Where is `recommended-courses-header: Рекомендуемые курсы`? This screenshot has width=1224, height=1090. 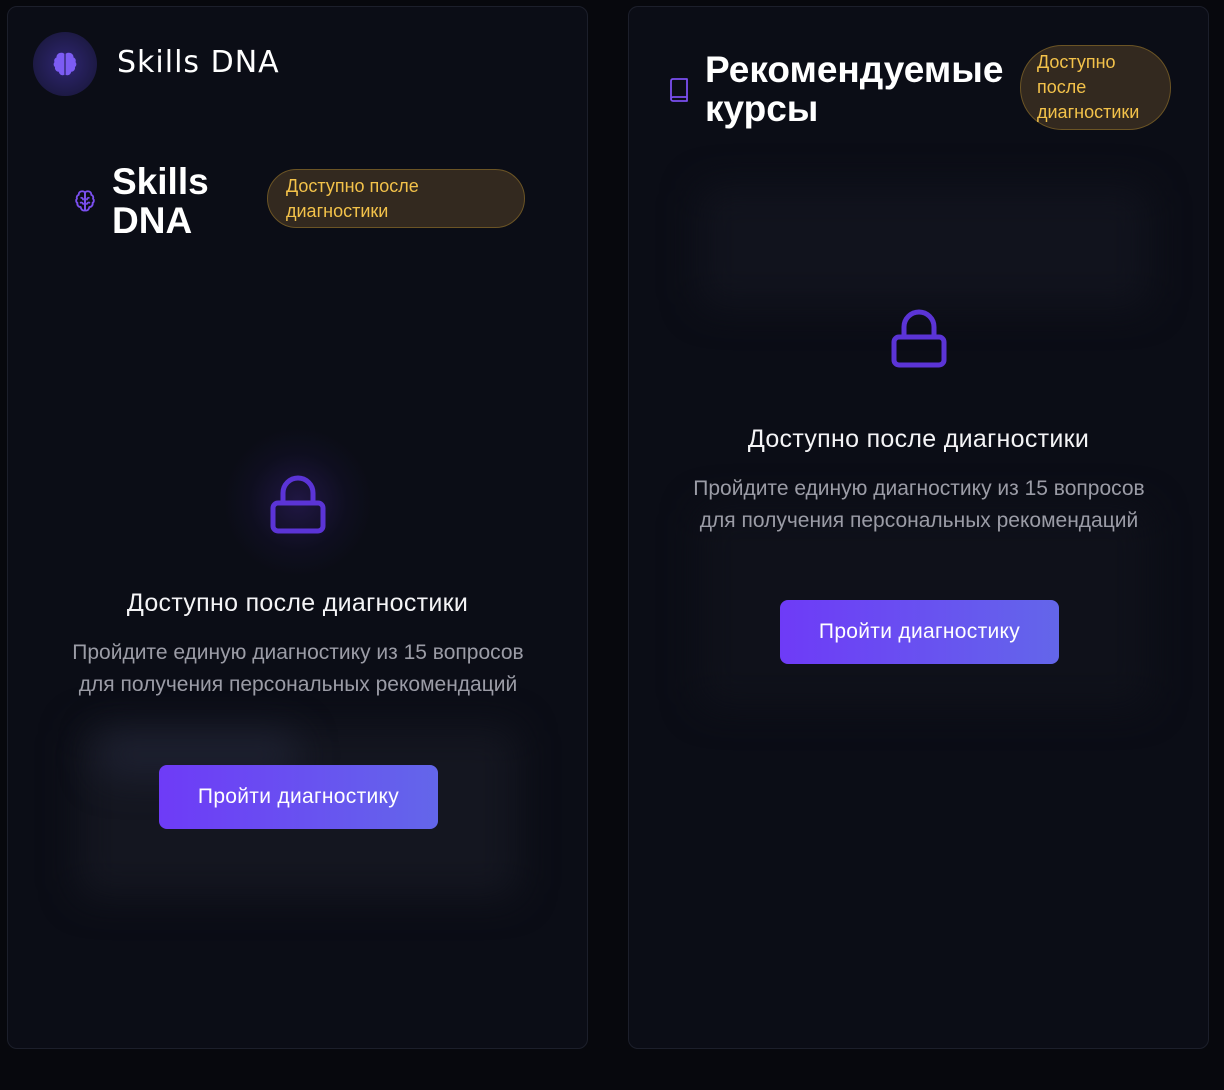 recommended-courses-header: Рекомендуемые курсы is located at coordinates (846, 89).